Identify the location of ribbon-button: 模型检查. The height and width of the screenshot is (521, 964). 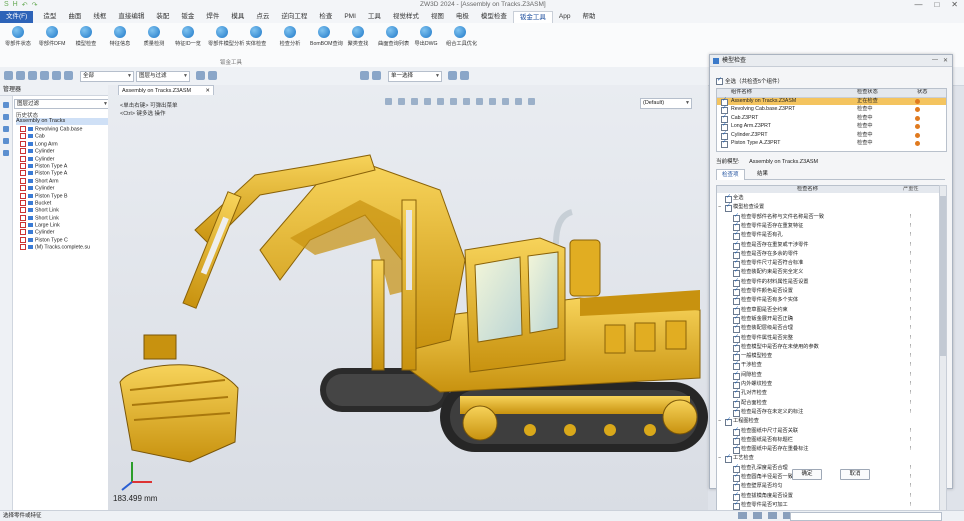
(86, 36).